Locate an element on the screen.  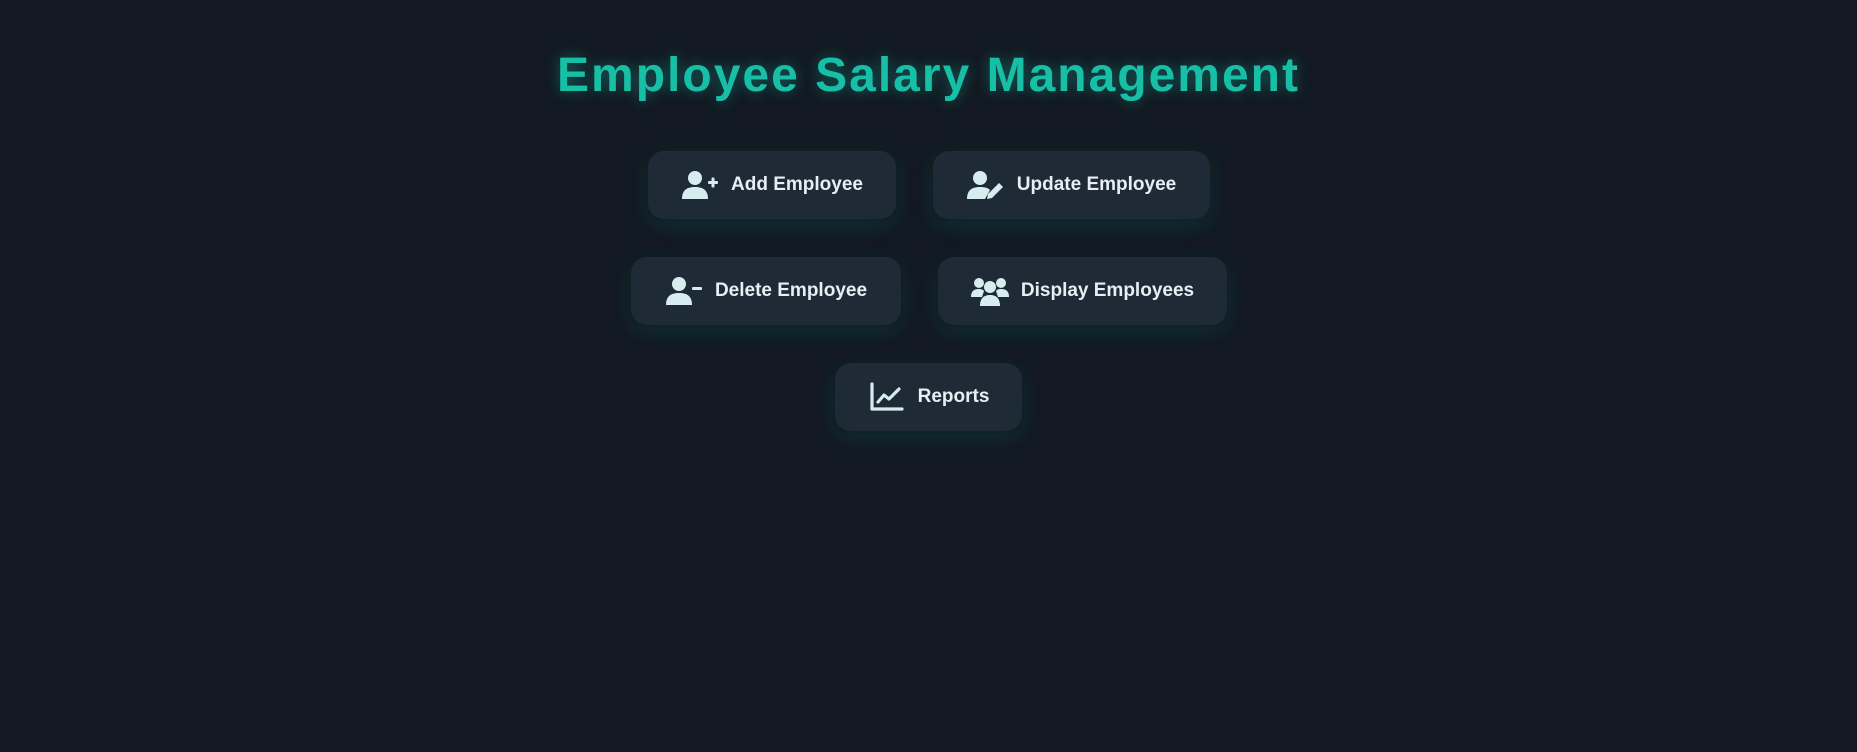
display-employees-label: Display Employees is located at coordinates (1107, 290).